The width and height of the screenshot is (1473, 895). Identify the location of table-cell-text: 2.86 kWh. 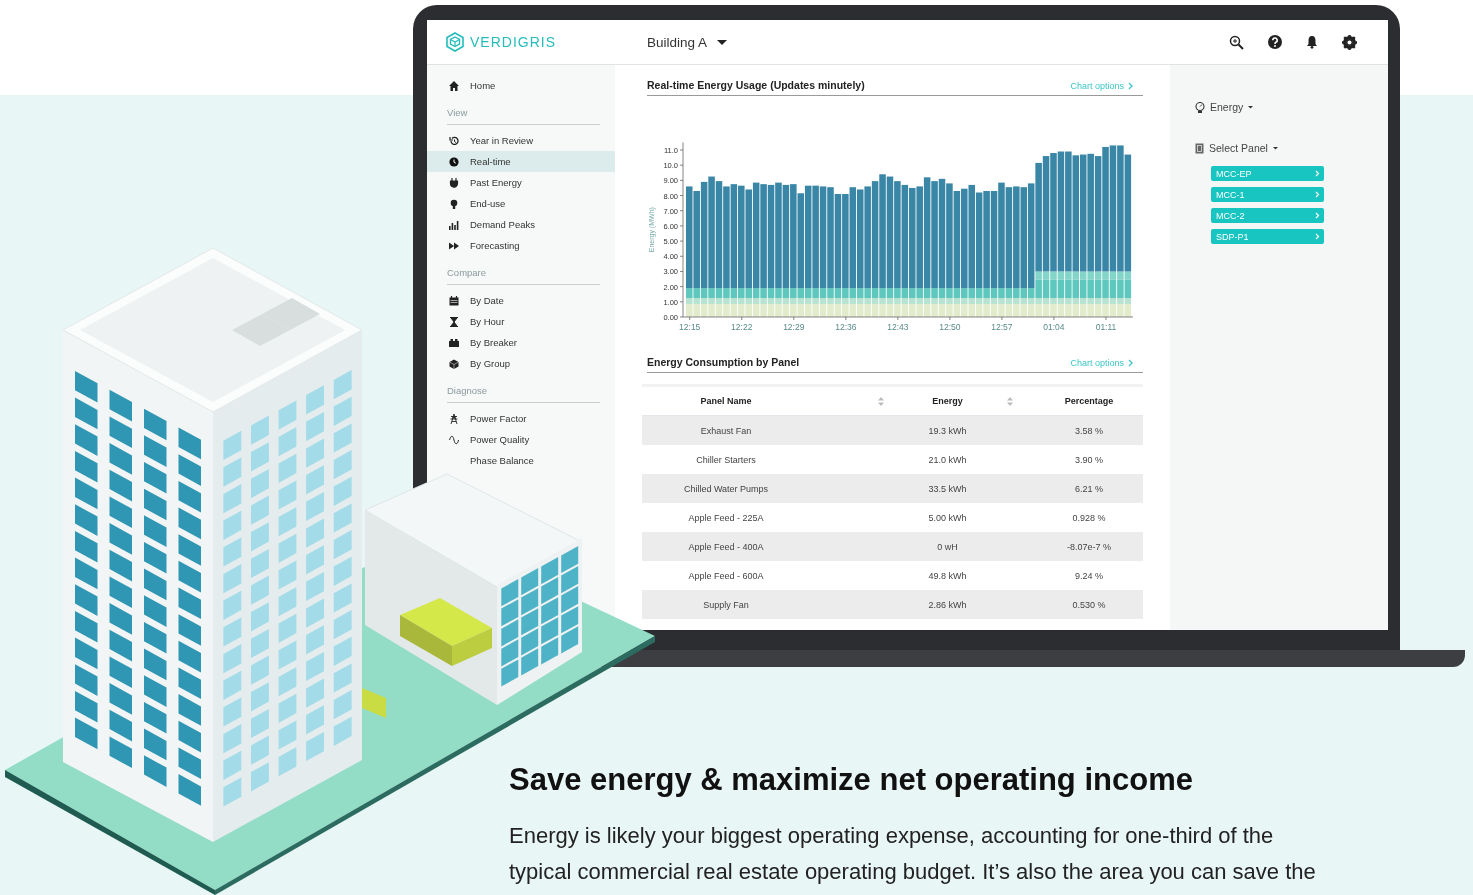
(947, 604).